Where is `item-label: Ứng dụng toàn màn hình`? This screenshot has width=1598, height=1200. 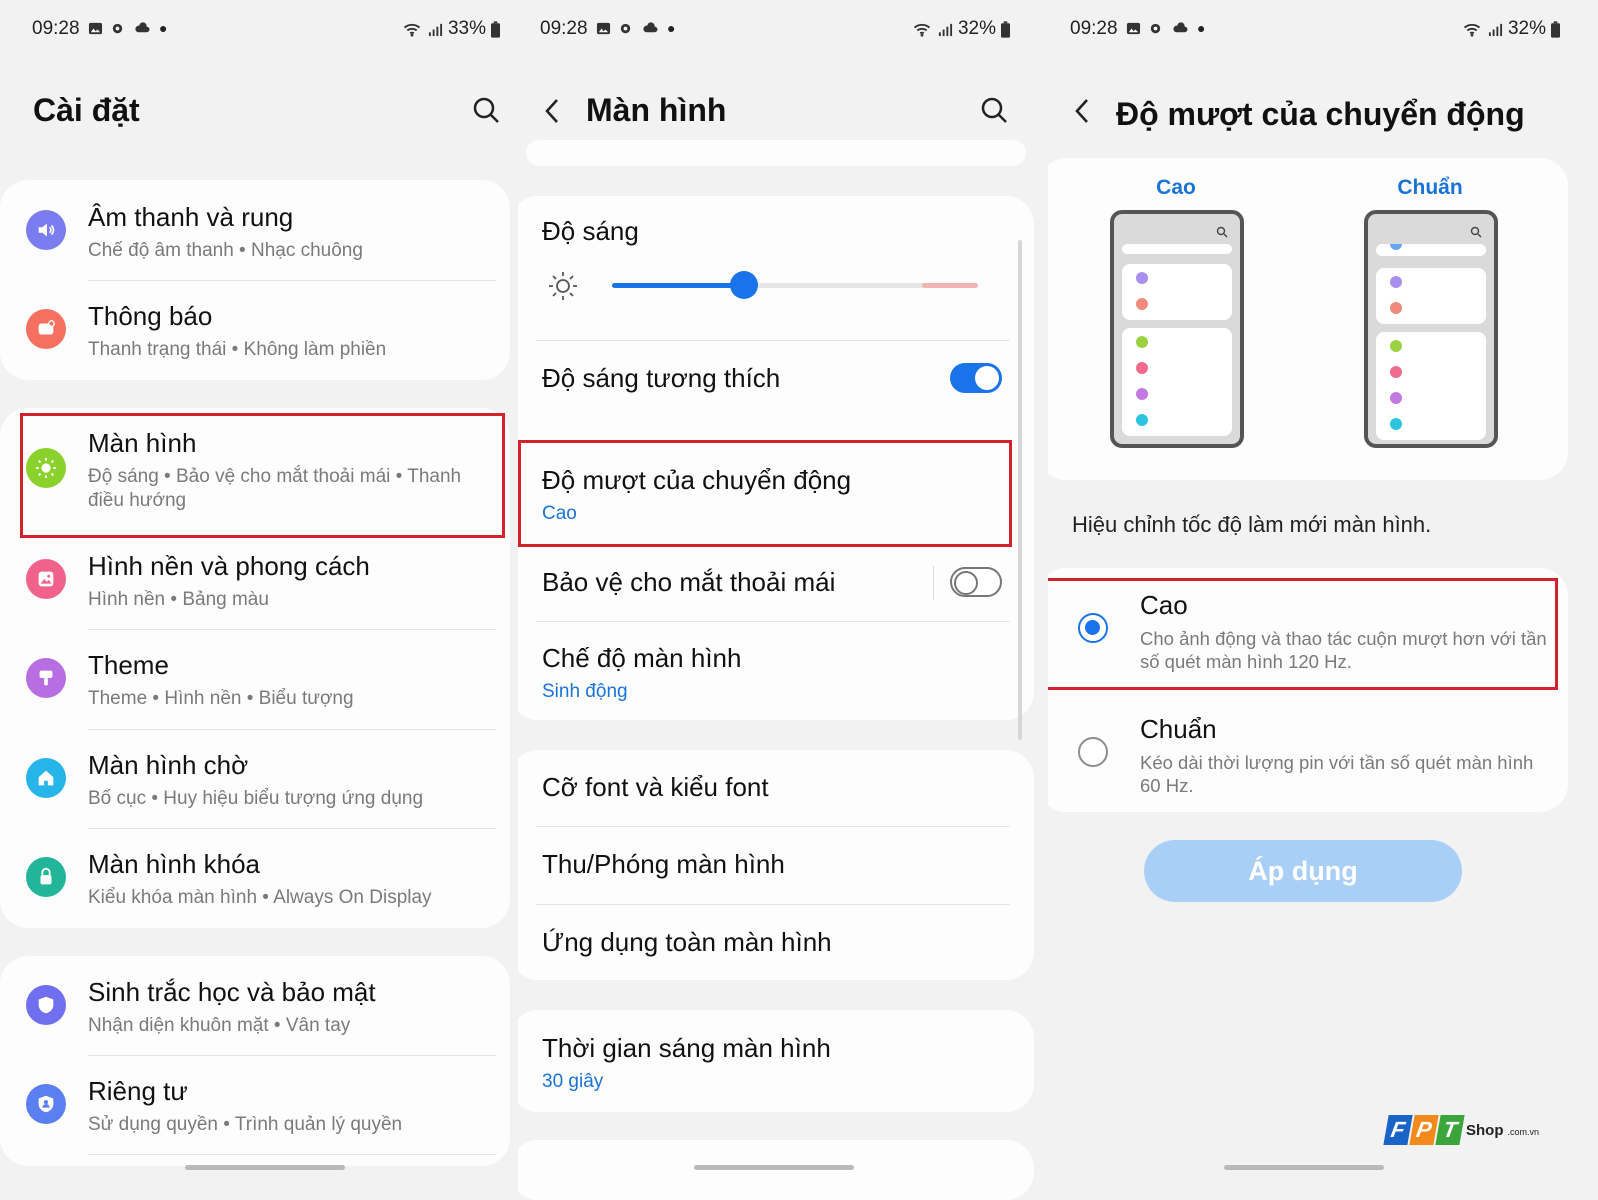 item-label: Ứng dụng toàn màn hình is located at coordinates (687, 942).